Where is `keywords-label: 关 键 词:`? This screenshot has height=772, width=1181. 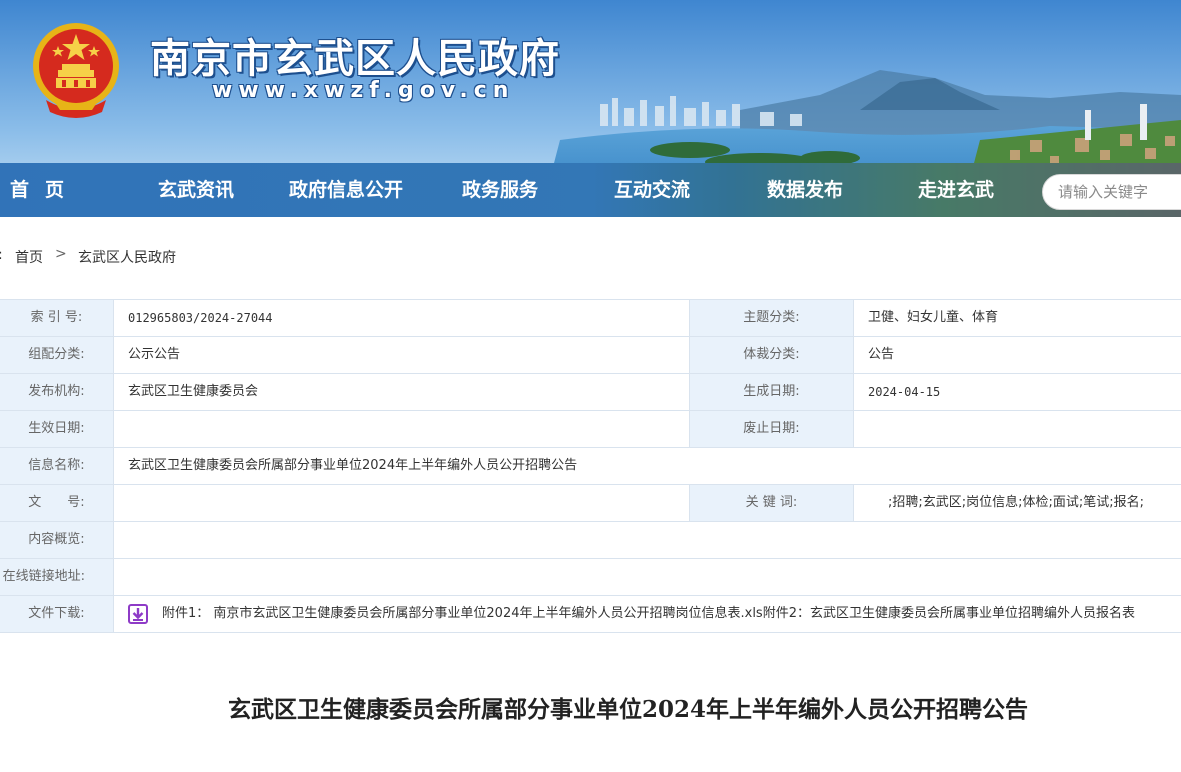
keywords-label: 关 键 词: is located at coordinates (772, 503).